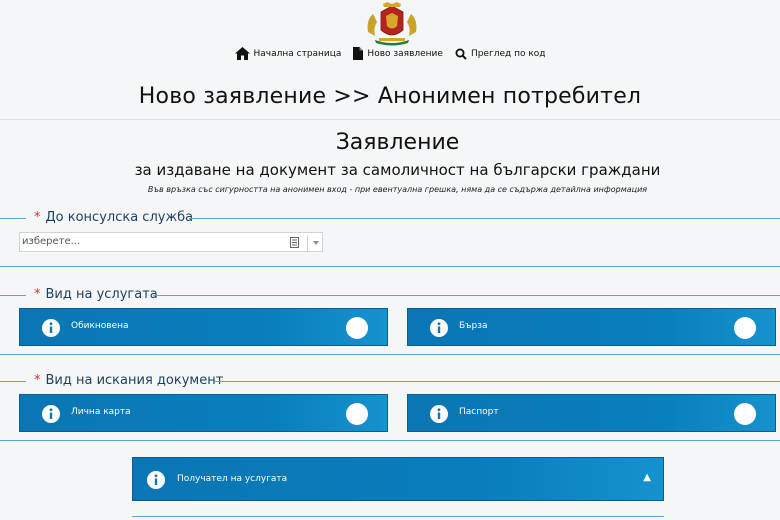  Describe the element at coordinates (203, 327) in the screenshot. I see `service-type-option-regular: Обикновена` at that location.